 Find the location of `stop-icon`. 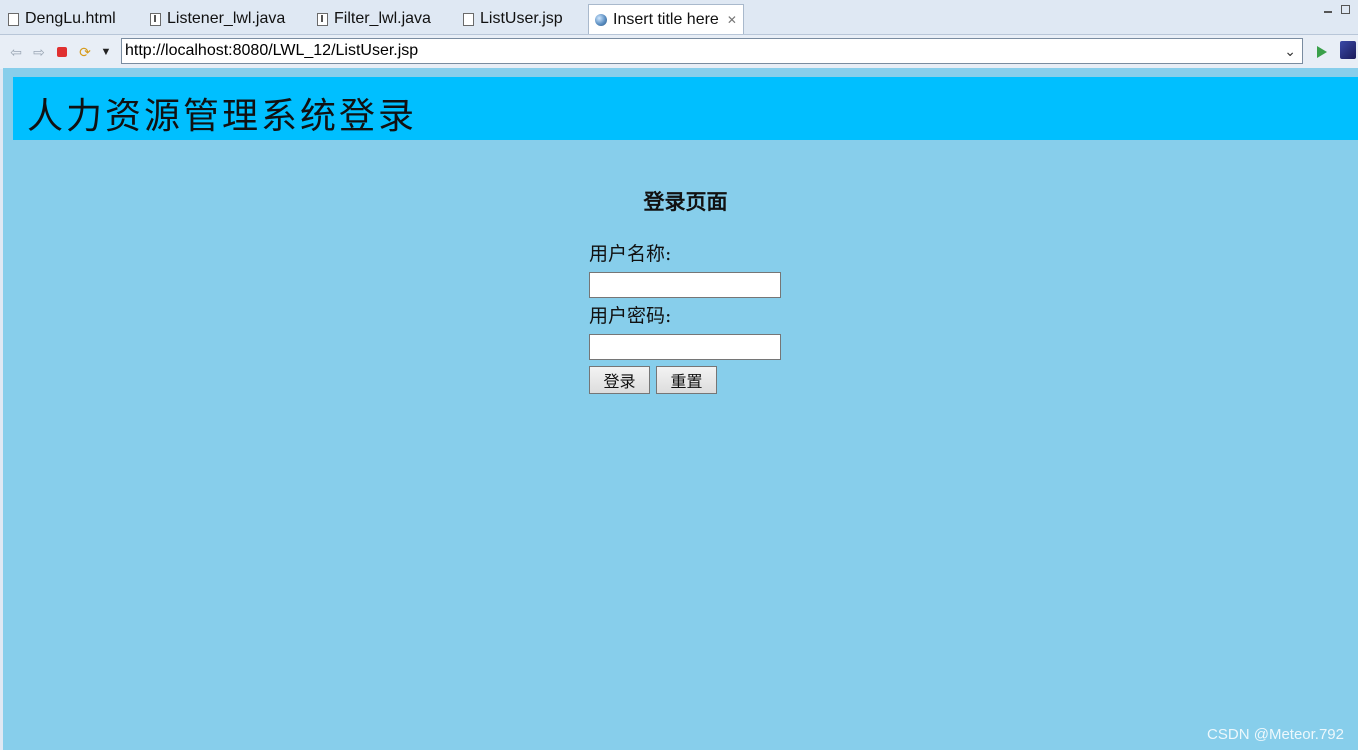

stop-icon is located at coordinates (62, 52).